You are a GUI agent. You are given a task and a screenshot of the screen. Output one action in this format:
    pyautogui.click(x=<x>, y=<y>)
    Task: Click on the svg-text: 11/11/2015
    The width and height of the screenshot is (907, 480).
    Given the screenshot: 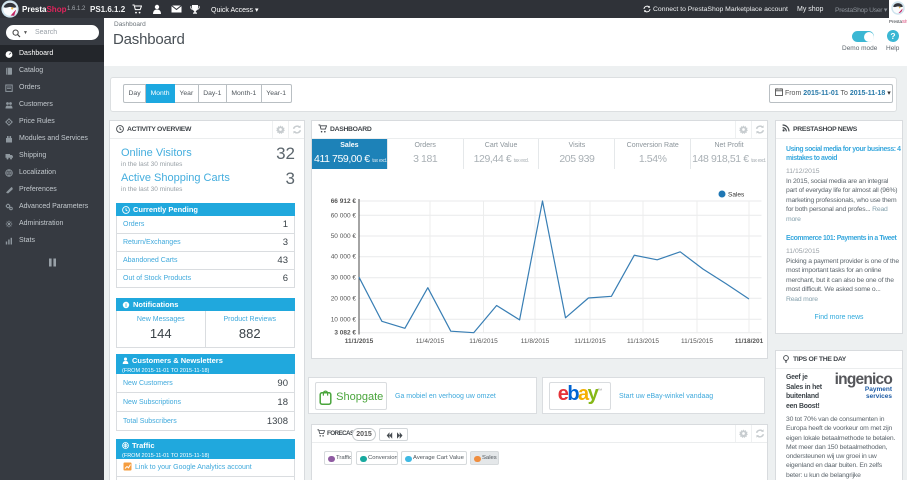 What is the action you would take?
    pyautogui.click(x=590, y=341)
    